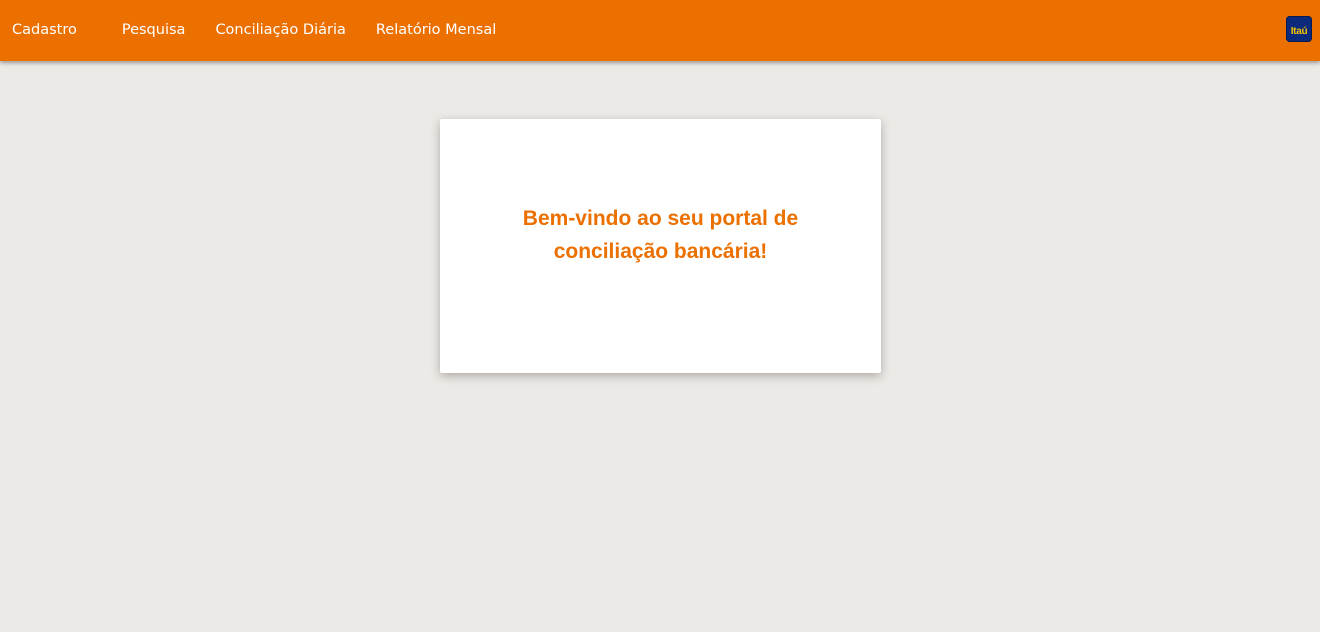 The image size is (1320, 632). Describe the element at coordinates (280, 30) in the screenshot. I see `nav-item-conciliacao-diaria: Conciliação Diária` at that location.